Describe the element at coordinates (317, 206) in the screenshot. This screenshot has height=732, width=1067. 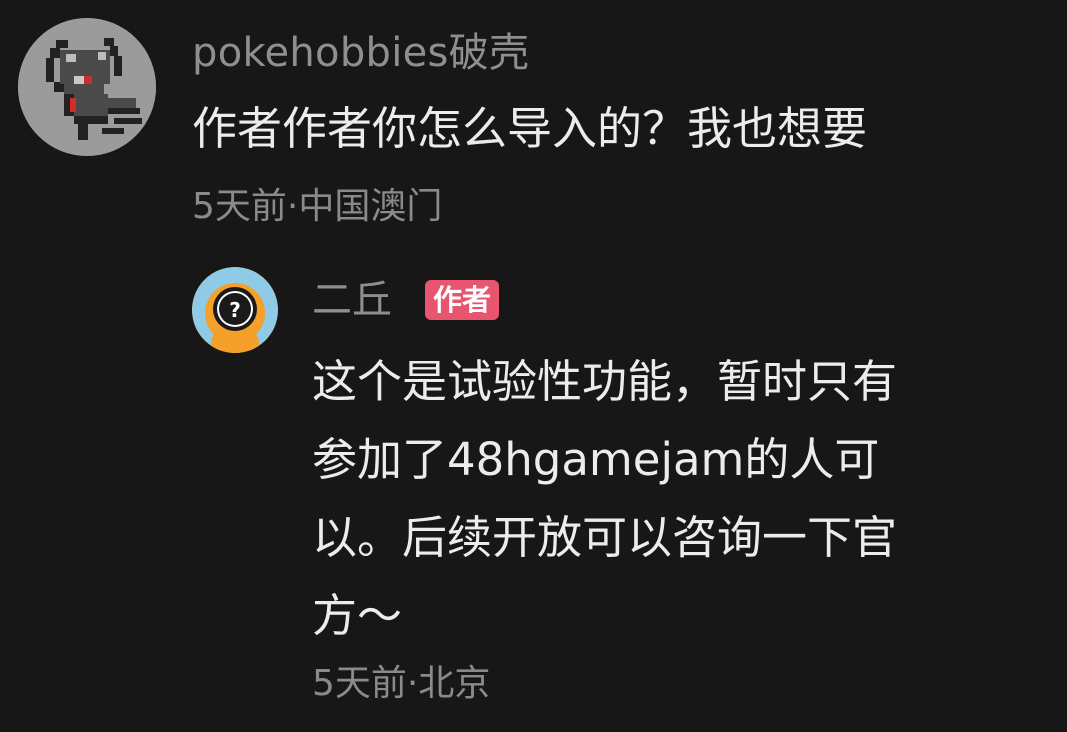
I see `comment-meta: 5天前·中国澳门` at that location.